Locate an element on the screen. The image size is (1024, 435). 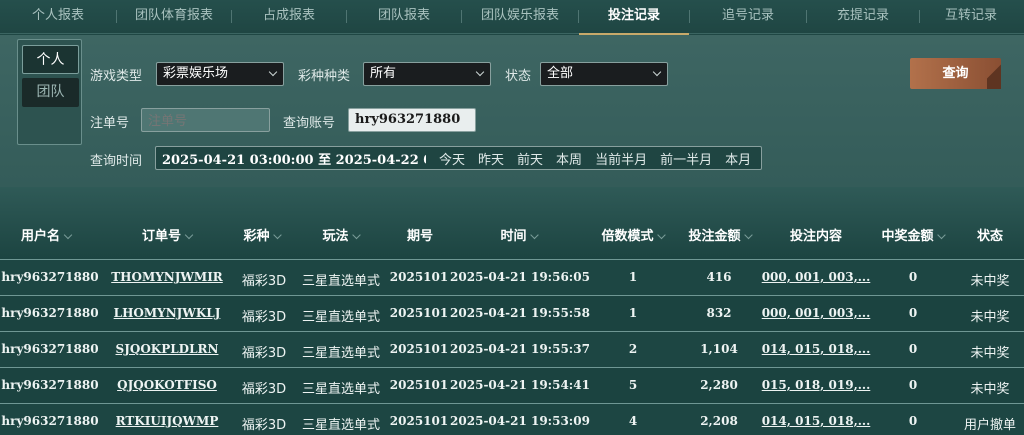
query-button: 查询 is located at coordinates (955, 73).